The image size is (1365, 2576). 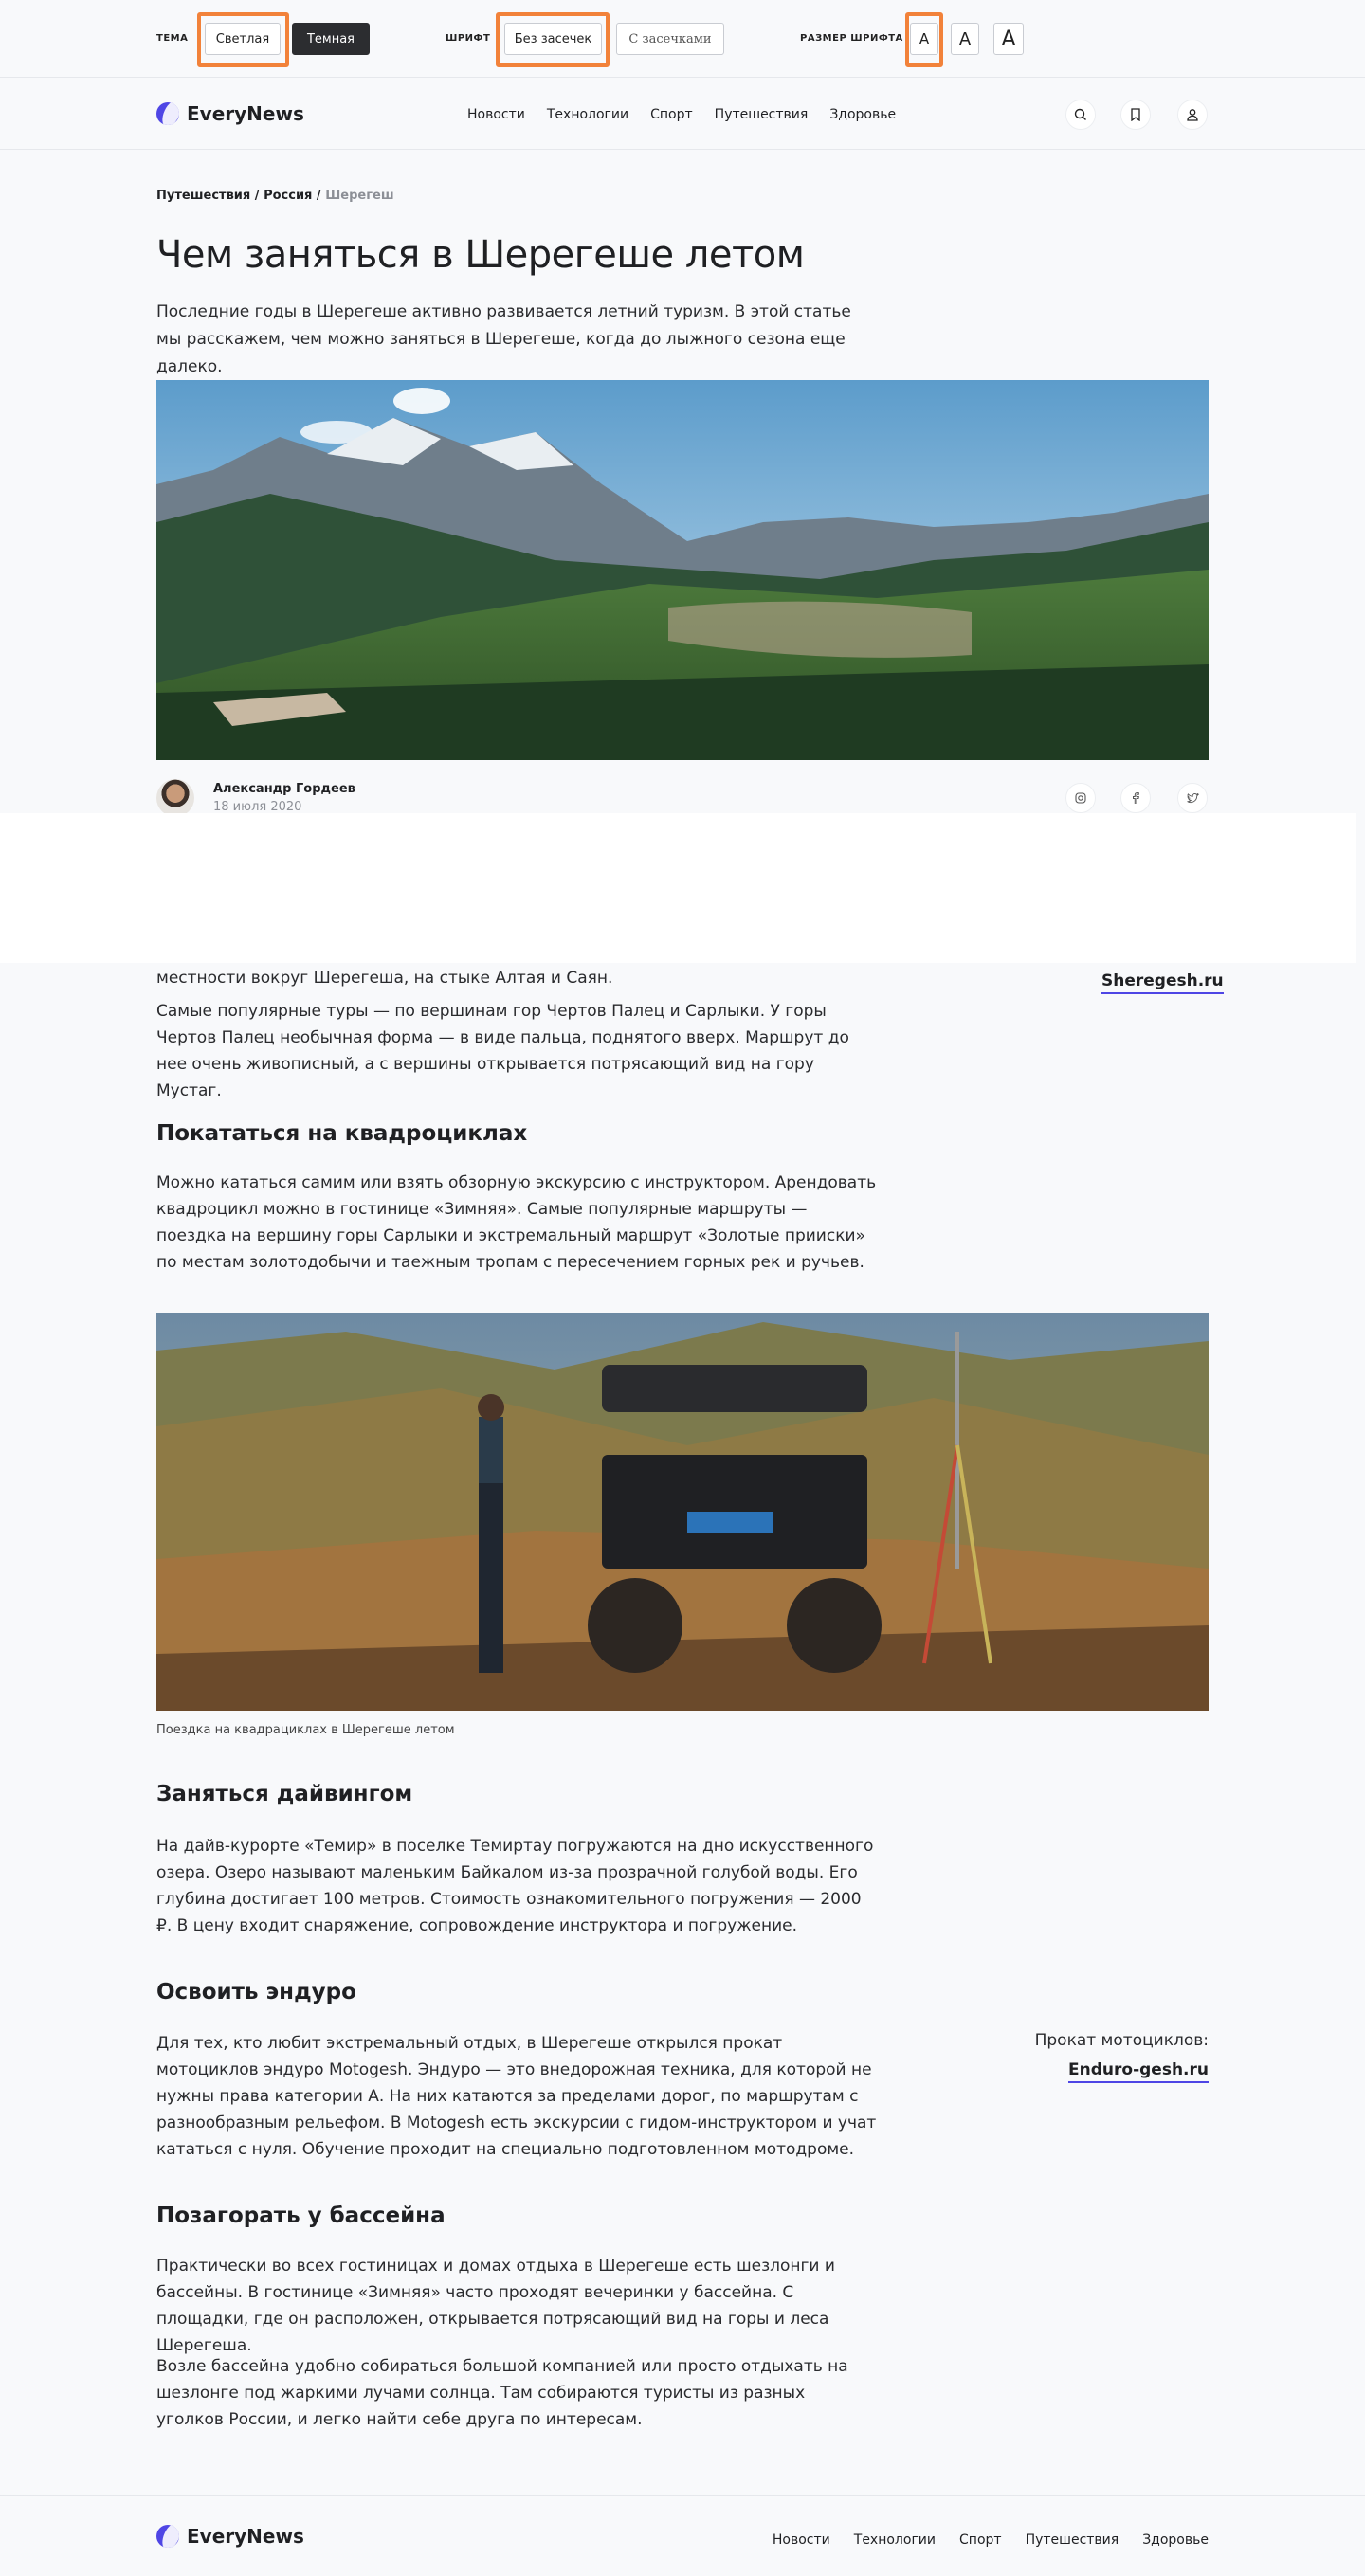 What do you see at coordinates (895, 2540) in the screenshot?
I see `footer-nav-tech: Технологии` at bounding box center [895, 2540].